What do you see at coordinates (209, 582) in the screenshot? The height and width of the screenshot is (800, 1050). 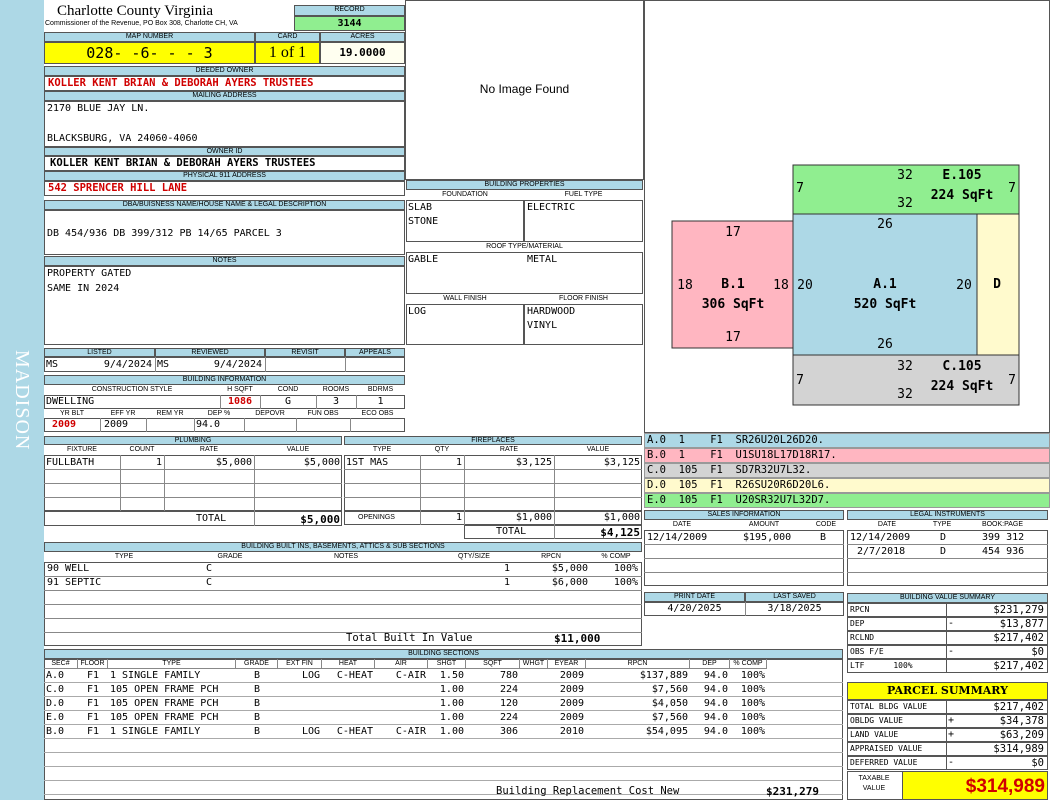 I see `bi-grade-2: C` at bounding box center [209, 582].